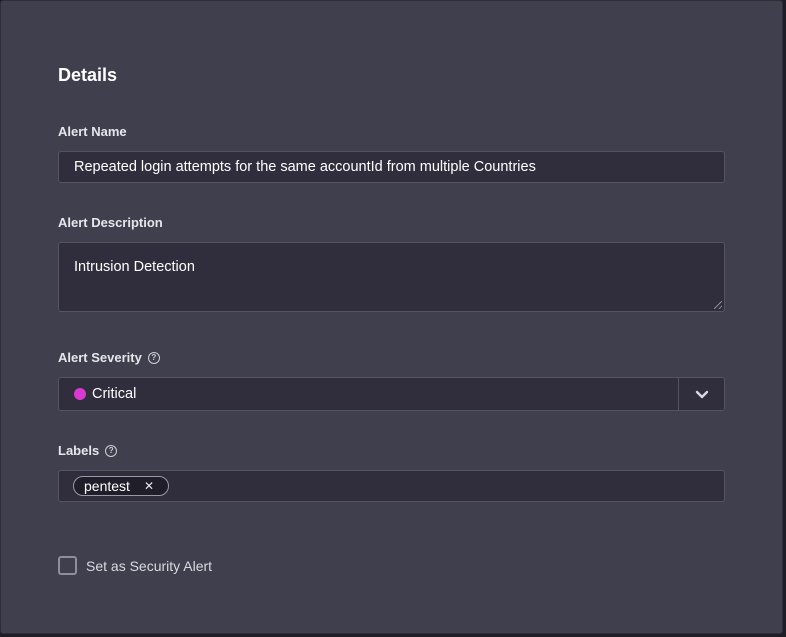  I want to click on resize-grip-icon, so click(718, 305).